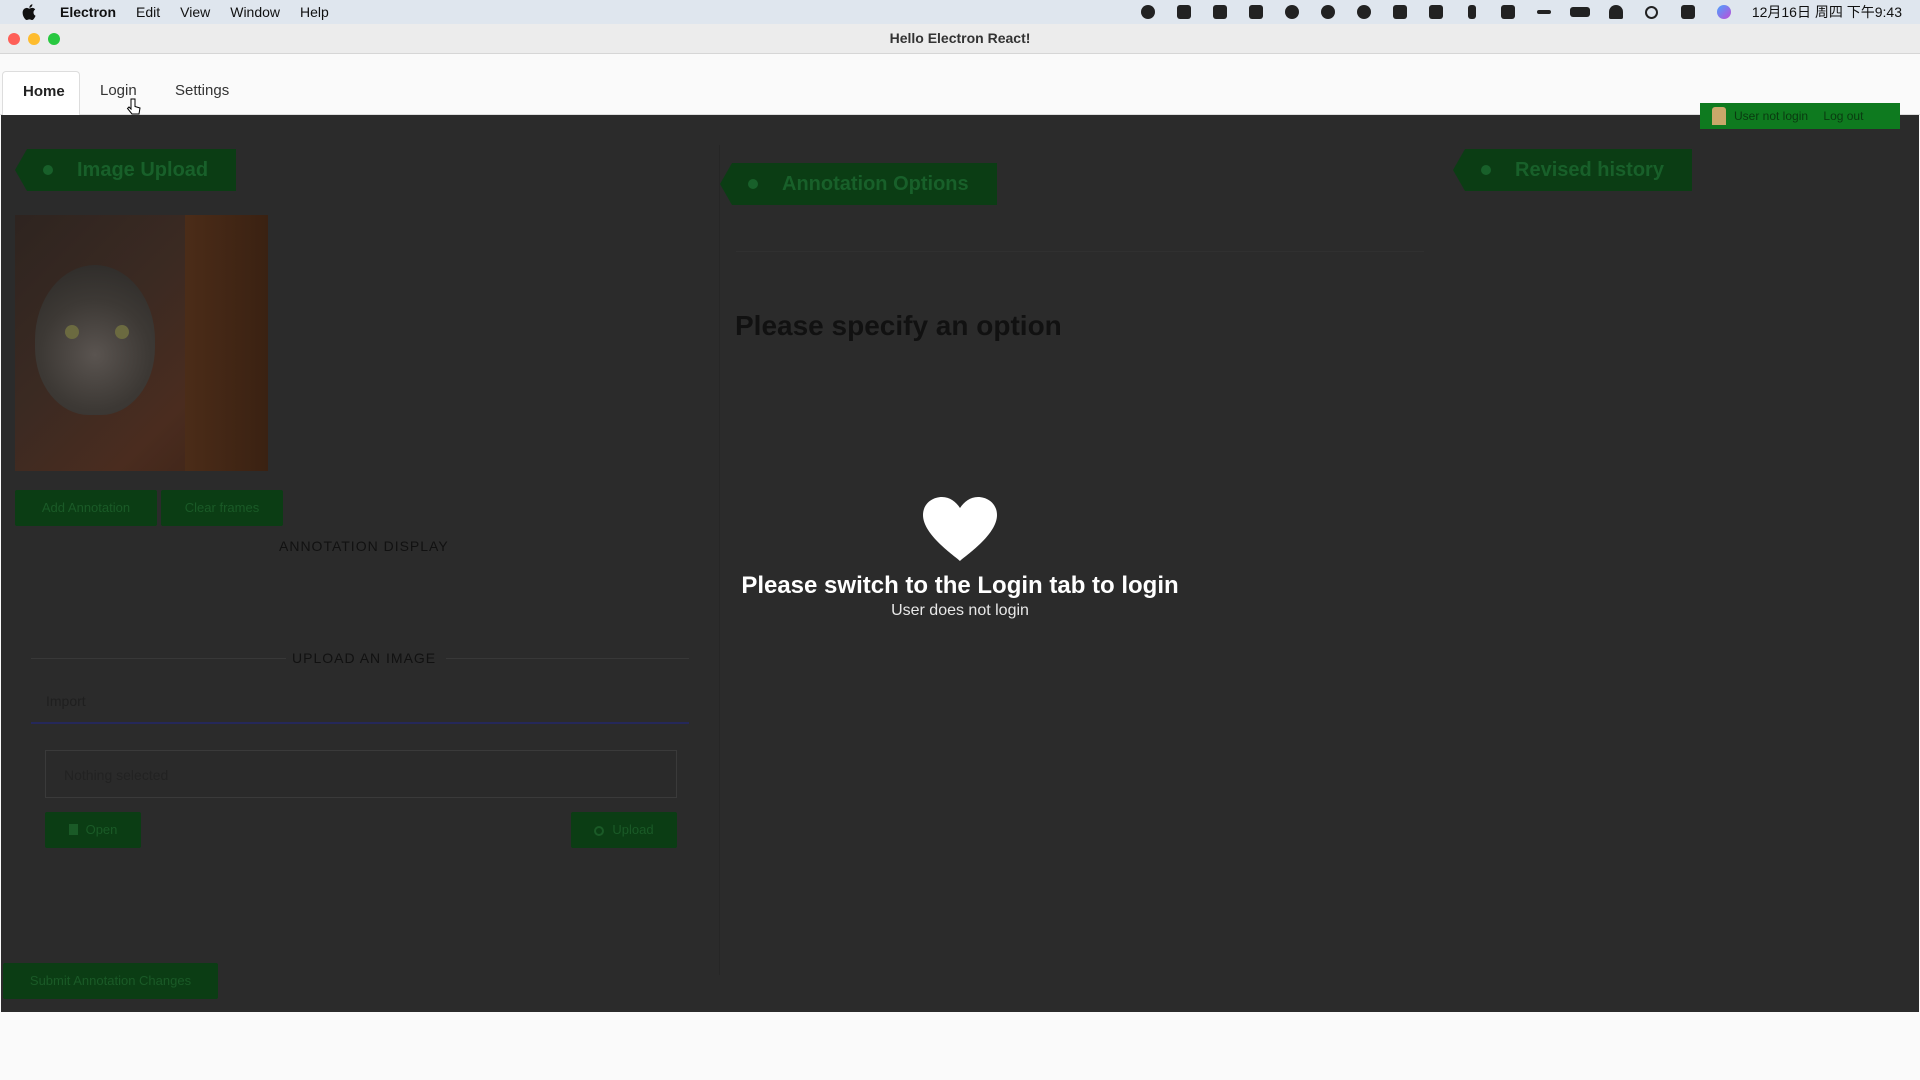 Image resolution: width=1920 pixels, height=1080 pixels. What do you see at coordinates (41, 93) in the screenshot?
I see `tab-home: Home` at bounding box center [41, 93].